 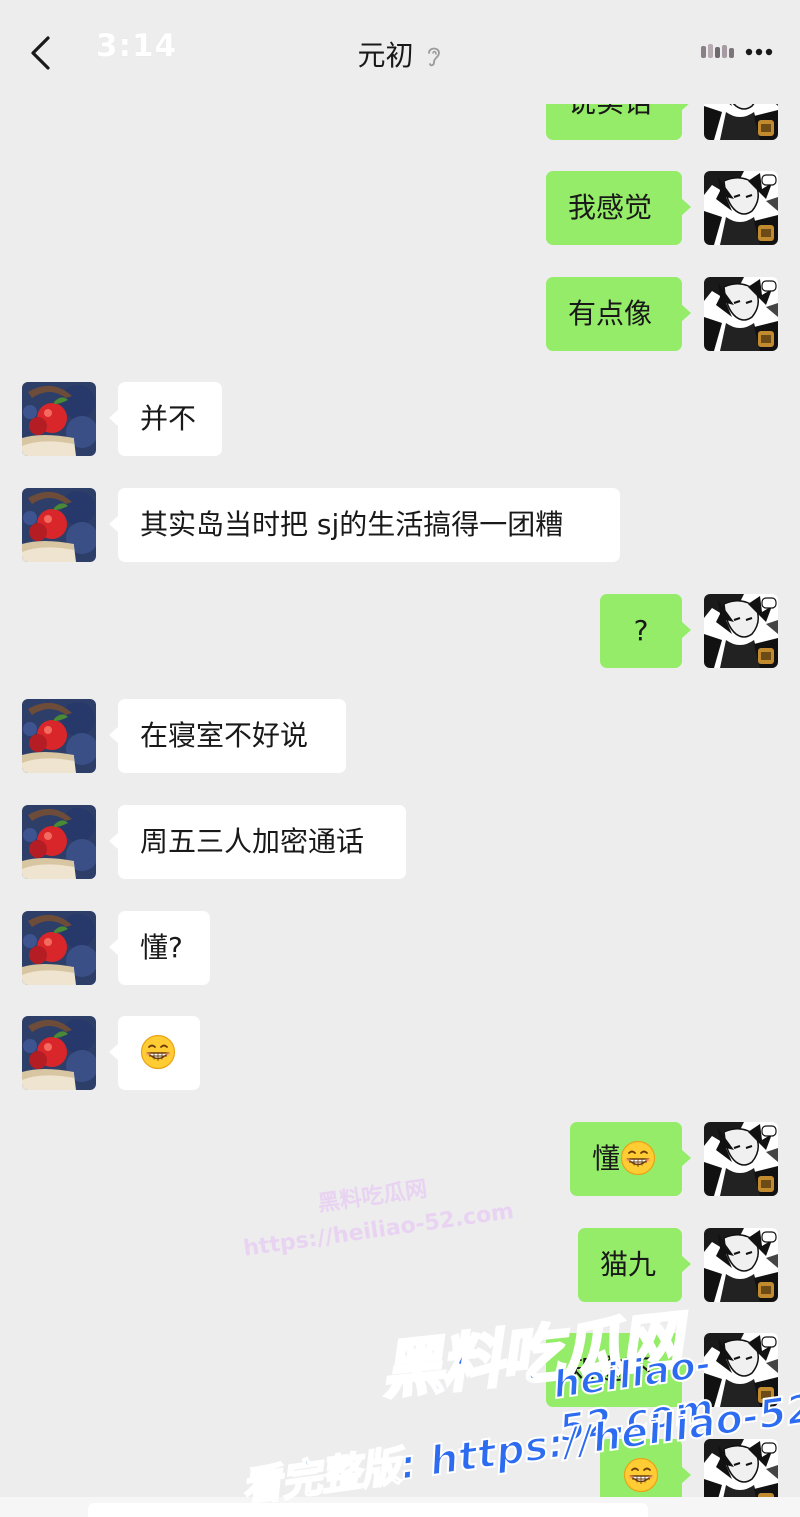 I want to click on message-bubble: ?, so click(x=645, y=631).